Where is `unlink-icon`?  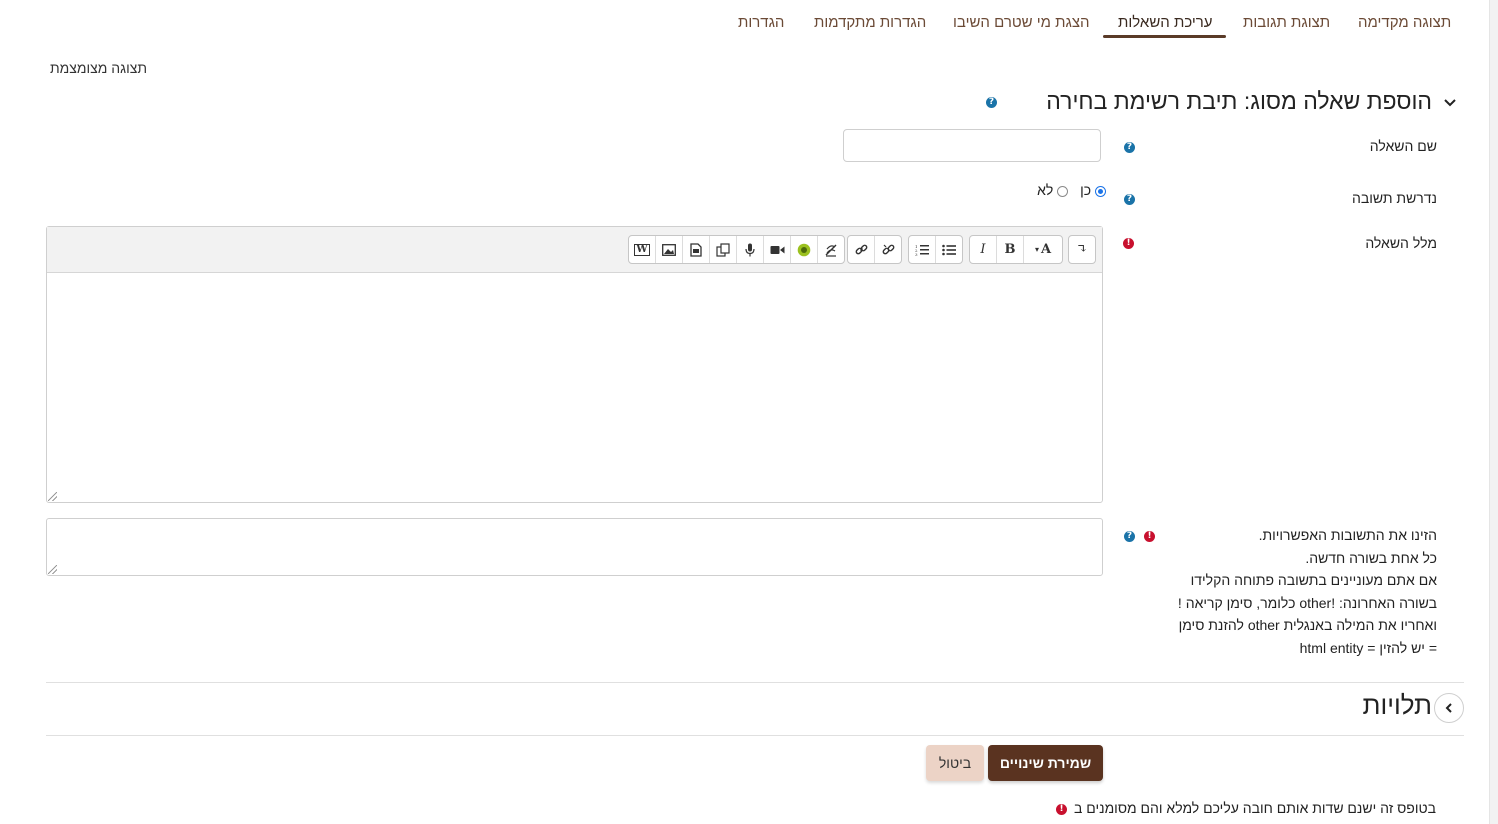 unlink-icon is located at coordinates (887, 249).